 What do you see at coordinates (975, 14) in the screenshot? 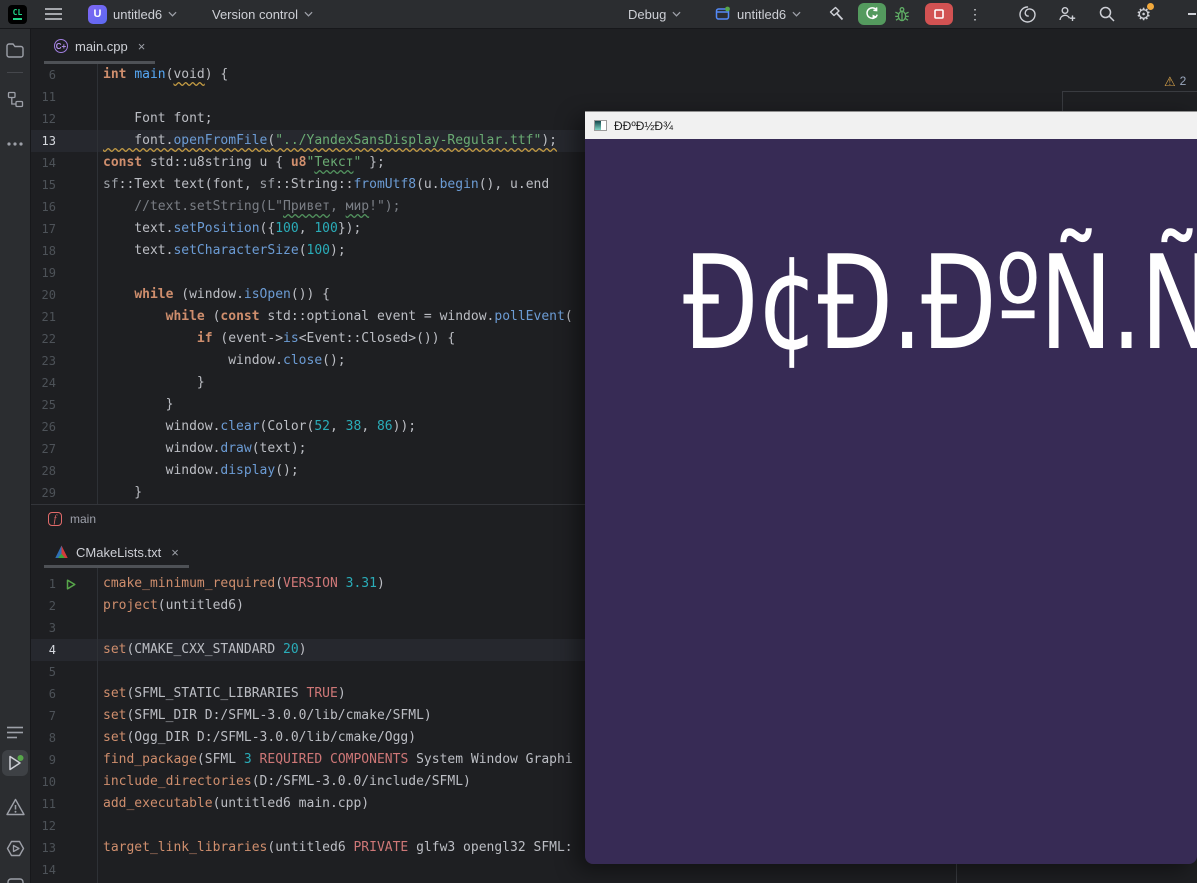
I see `more-actions-button: ⋮` at bounding box center [975, 14].